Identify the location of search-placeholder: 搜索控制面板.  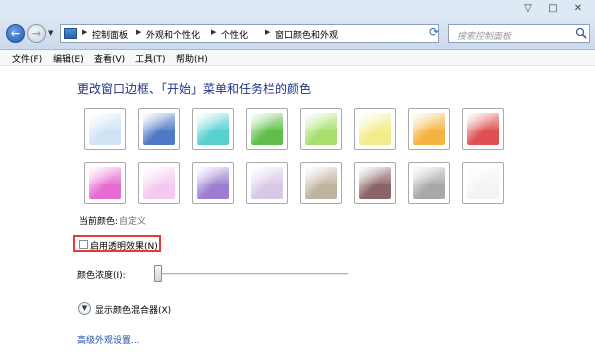
(484, 37).